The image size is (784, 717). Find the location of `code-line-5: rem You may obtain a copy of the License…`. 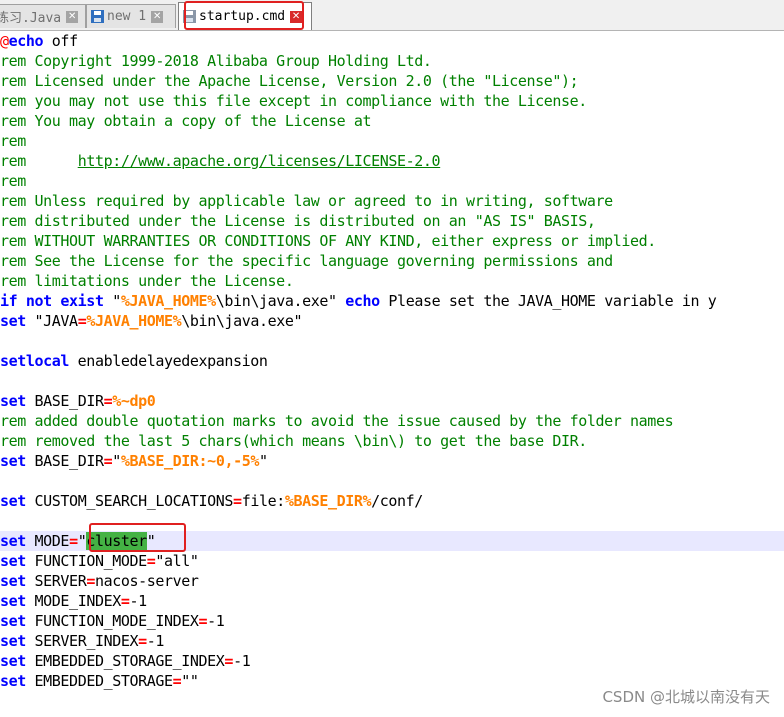

code-line-5: rem You may obtain a copy of the License… is located at coordinates (186, 121).